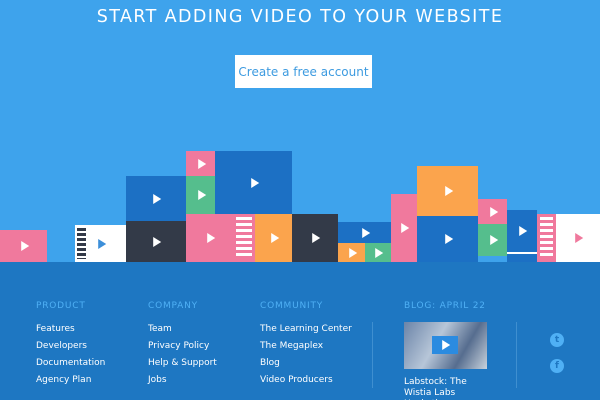  I want to click on footer-link-agency-plan: Agency Plan, so click(70, 380).